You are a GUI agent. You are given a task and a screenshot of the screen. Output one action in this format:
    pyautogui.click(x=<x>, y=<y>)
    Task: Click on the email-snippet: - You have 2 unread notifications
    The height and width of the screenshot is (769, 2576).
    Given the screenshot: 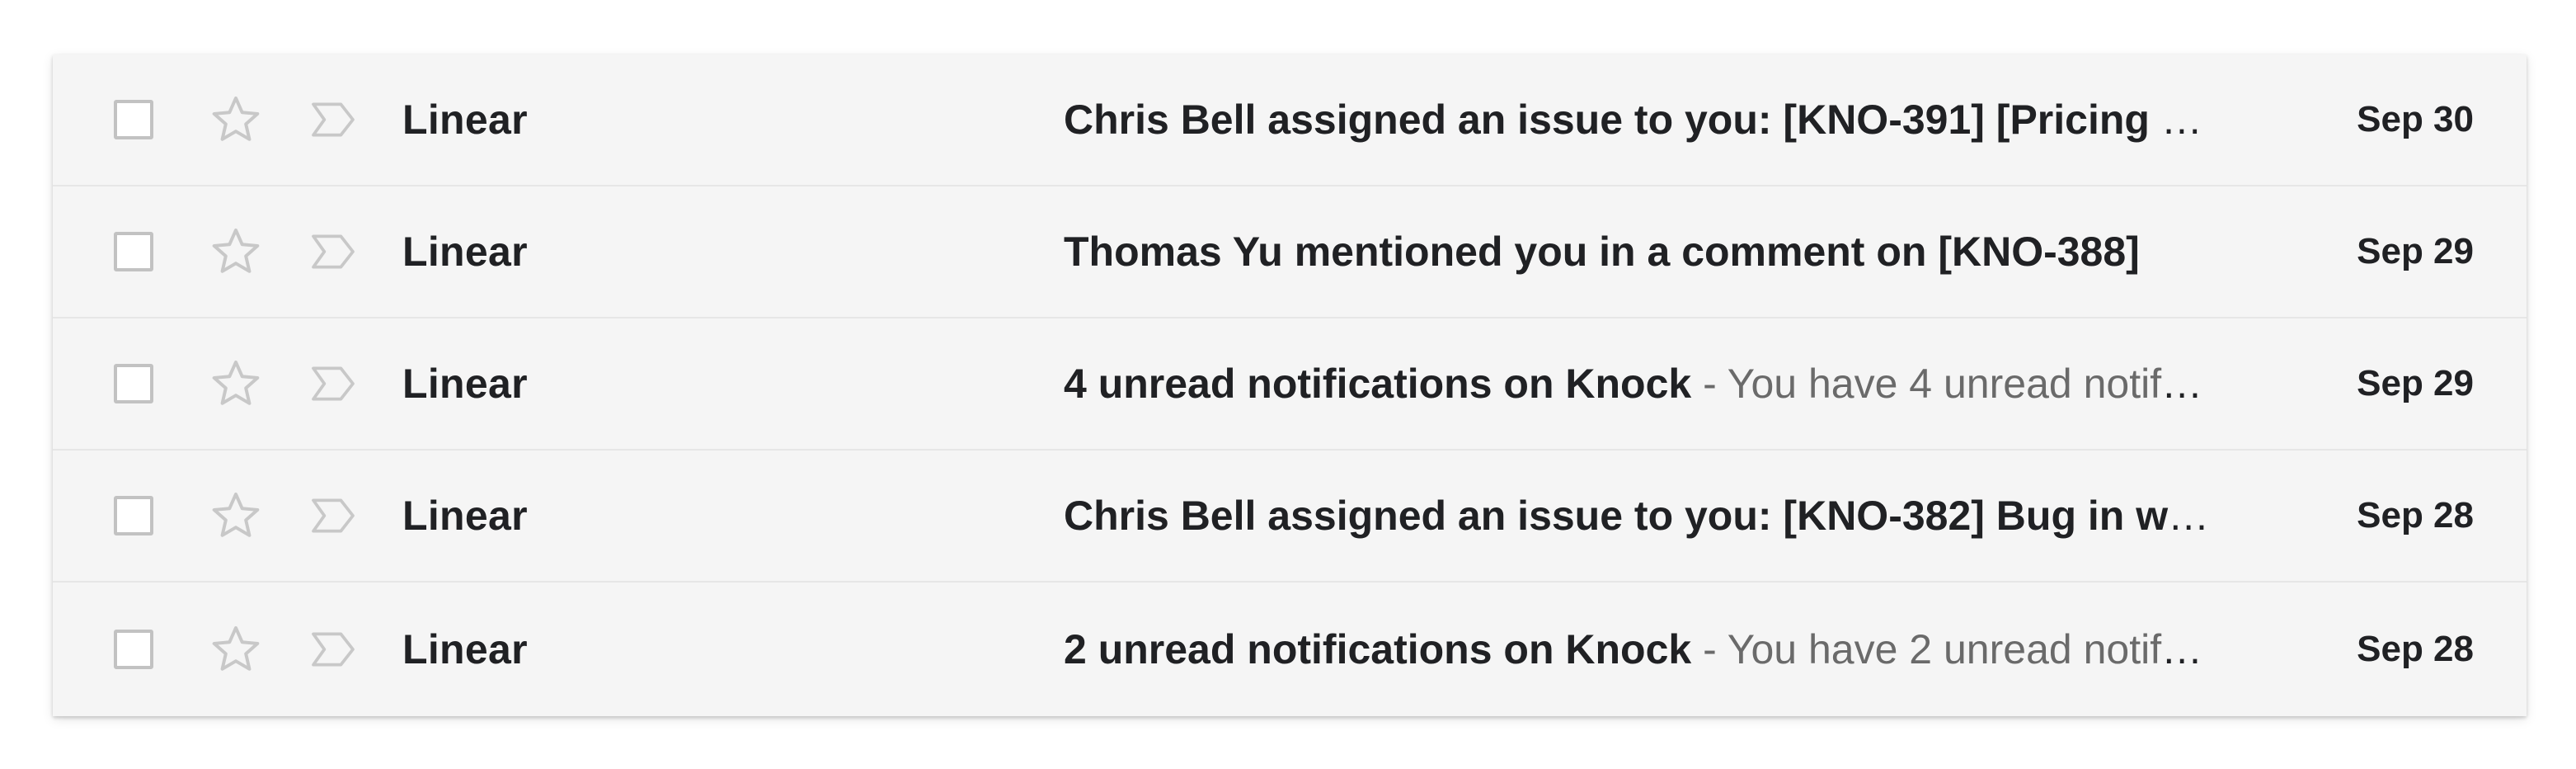 What is the action you would take?
    pyautogui.click(x=1956, y=649)
    